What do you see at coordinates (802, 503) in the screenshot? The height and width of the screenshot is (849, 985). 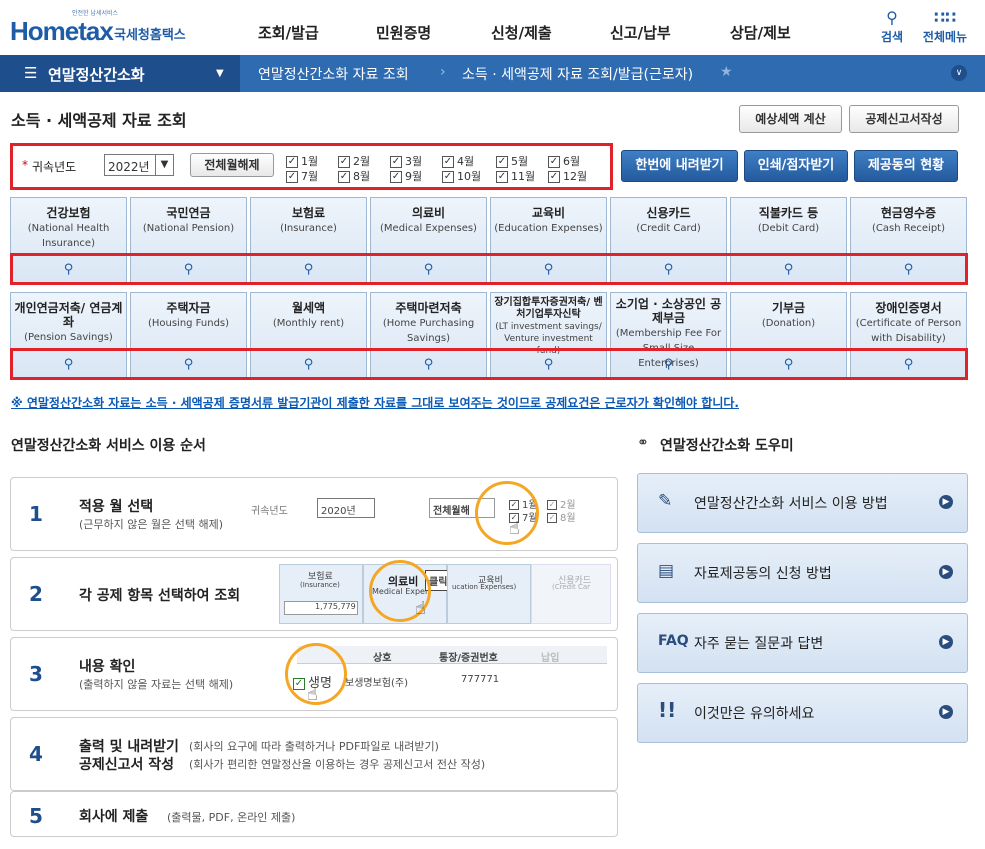 I see `help-usage-guide: ✎ 연말정산간소화 서비스 이용 방법 ▶` at bounding box center [802, 503].